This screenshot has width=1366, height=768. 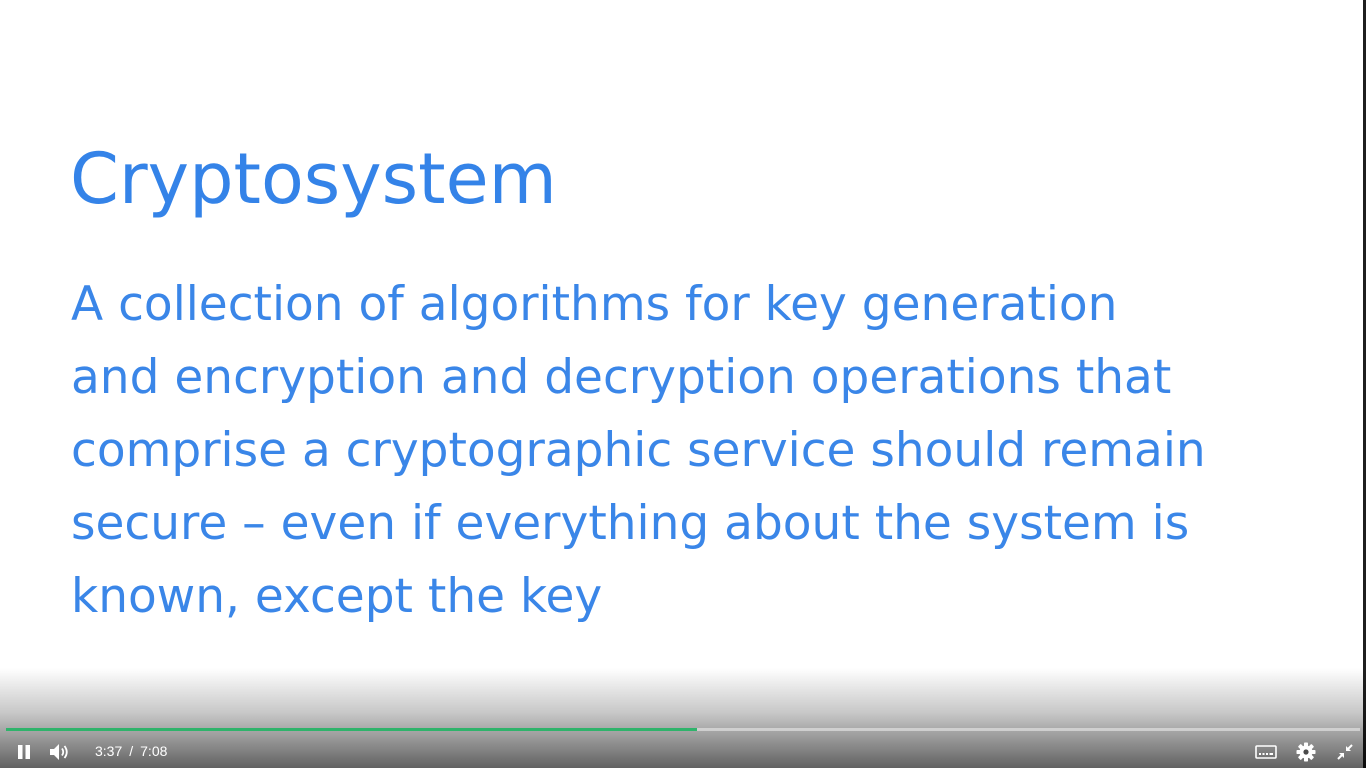 I want to click on pause-icon, so click(x=24, y=752).